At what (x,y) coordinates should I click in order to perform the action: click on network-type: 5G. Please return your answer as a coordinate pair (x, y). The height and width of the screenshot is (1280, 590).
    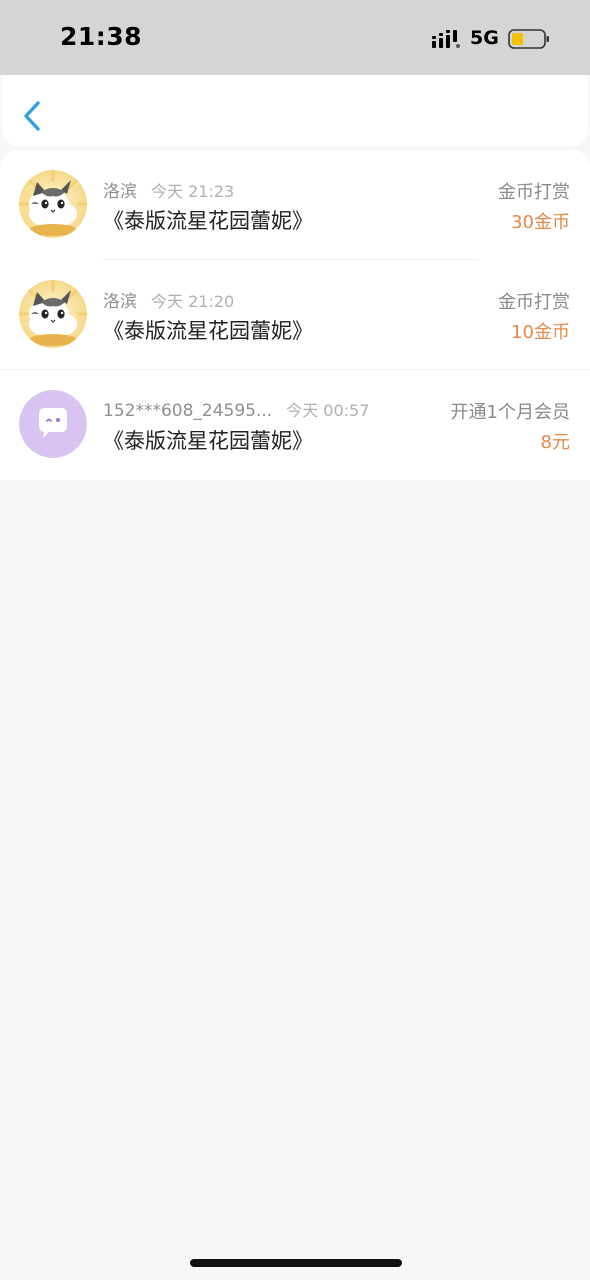
    Looking at the image, I should click on (484, 38).